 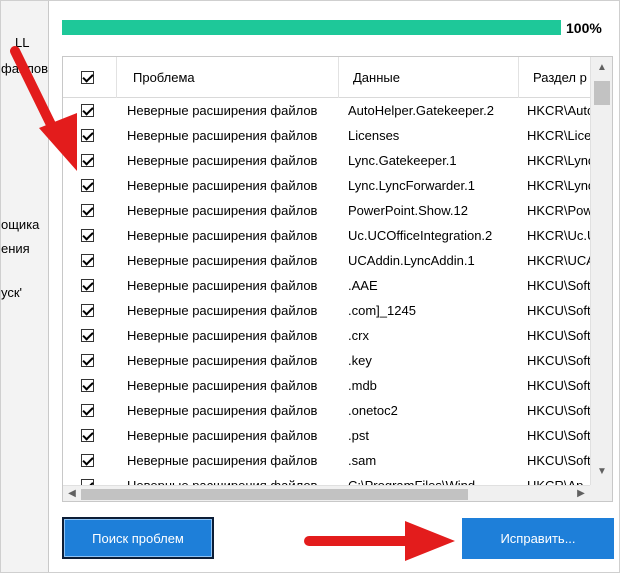 What do you see at coordinates (373, 410) in the screenshot?
I see `data-cell: .onetoc2` at bounding box center [373, 410].